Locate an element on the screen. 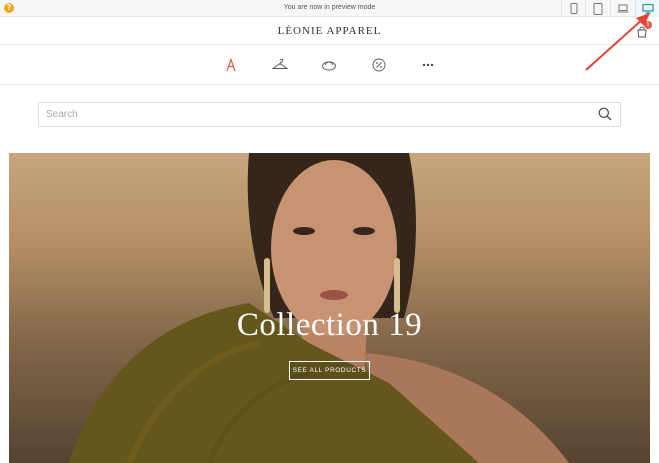 The height and width of the screenshot is (463, 659). search-box is located at coordinates (329, 114).